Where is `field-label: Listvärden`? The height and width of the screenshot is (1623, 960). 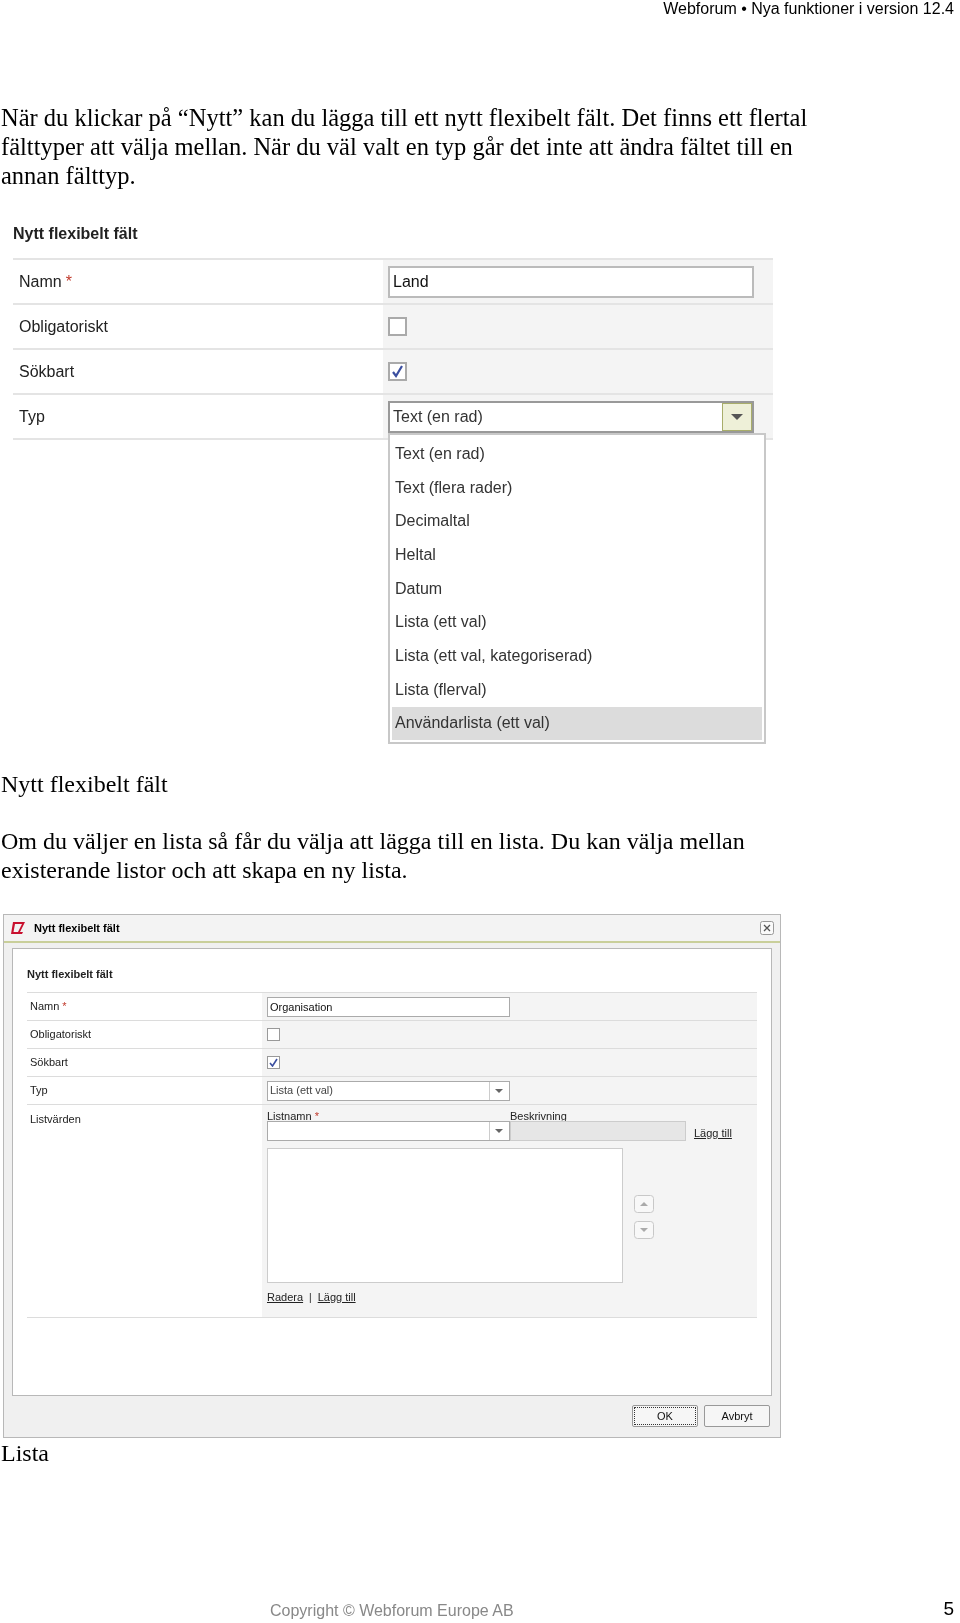 field-label: Listvärden is located at coordinates (55, 1119).